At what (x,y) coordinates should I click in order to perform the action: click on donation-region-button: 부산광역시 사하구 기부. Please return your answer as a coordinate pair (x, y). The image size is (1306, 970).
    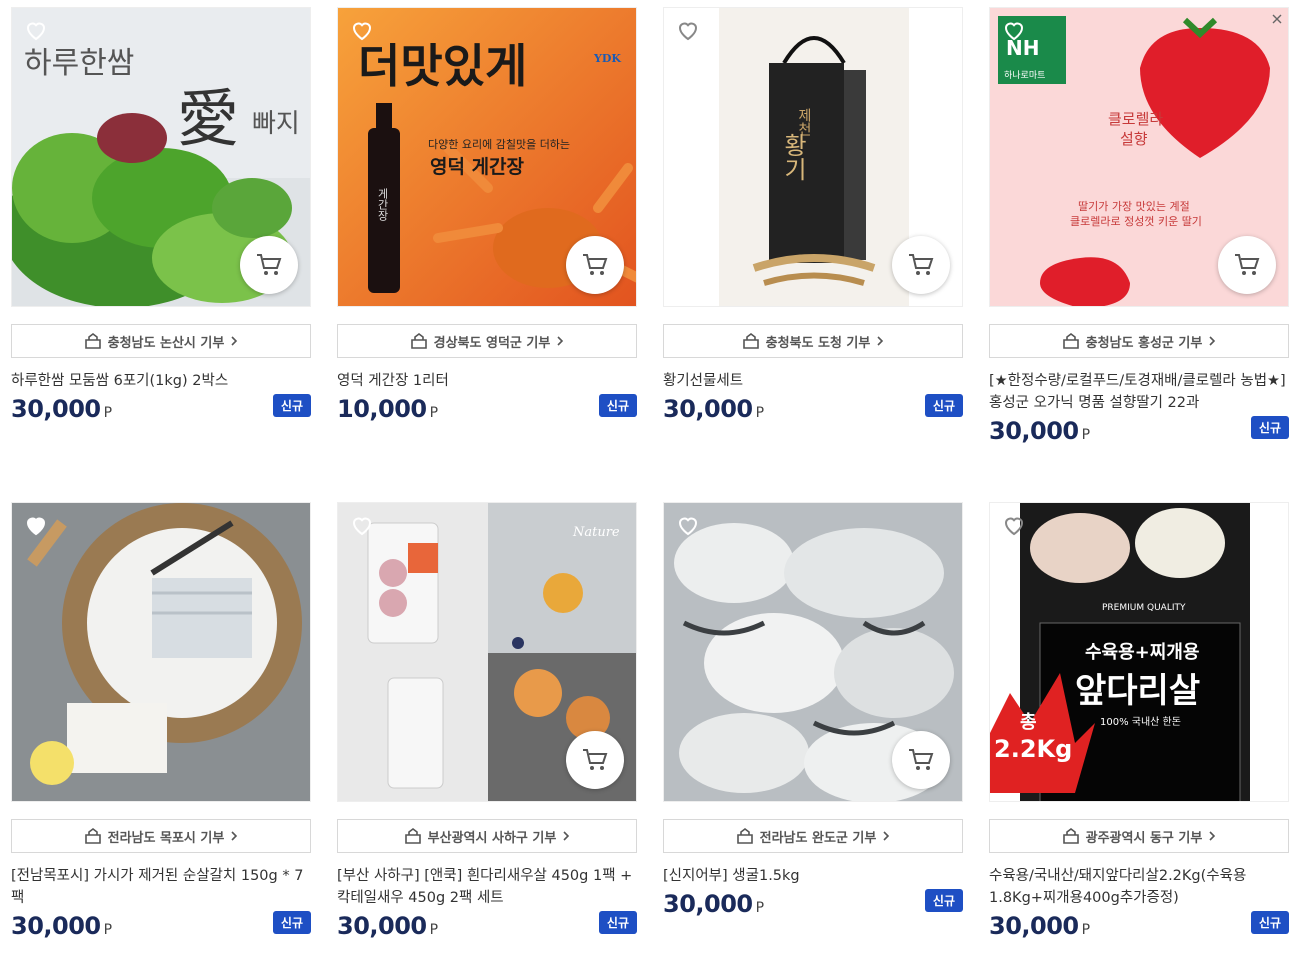
    Looking at the image, I should click on (487, 836).